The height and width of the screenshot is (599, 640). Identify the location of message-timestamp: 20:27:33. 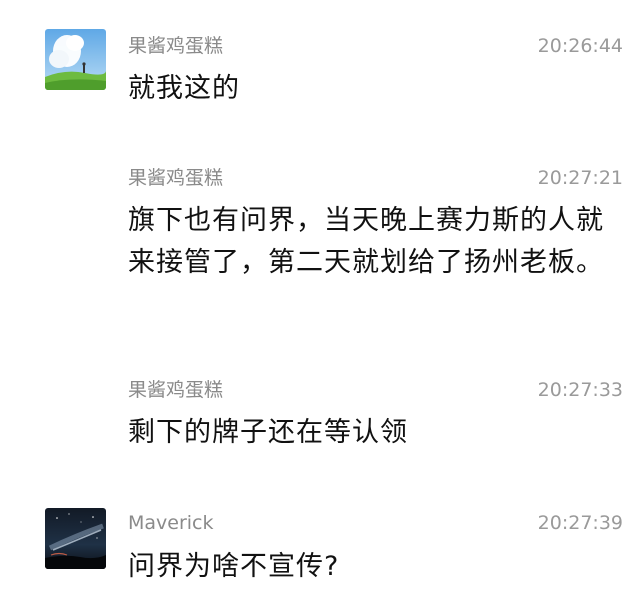
(580, 390).